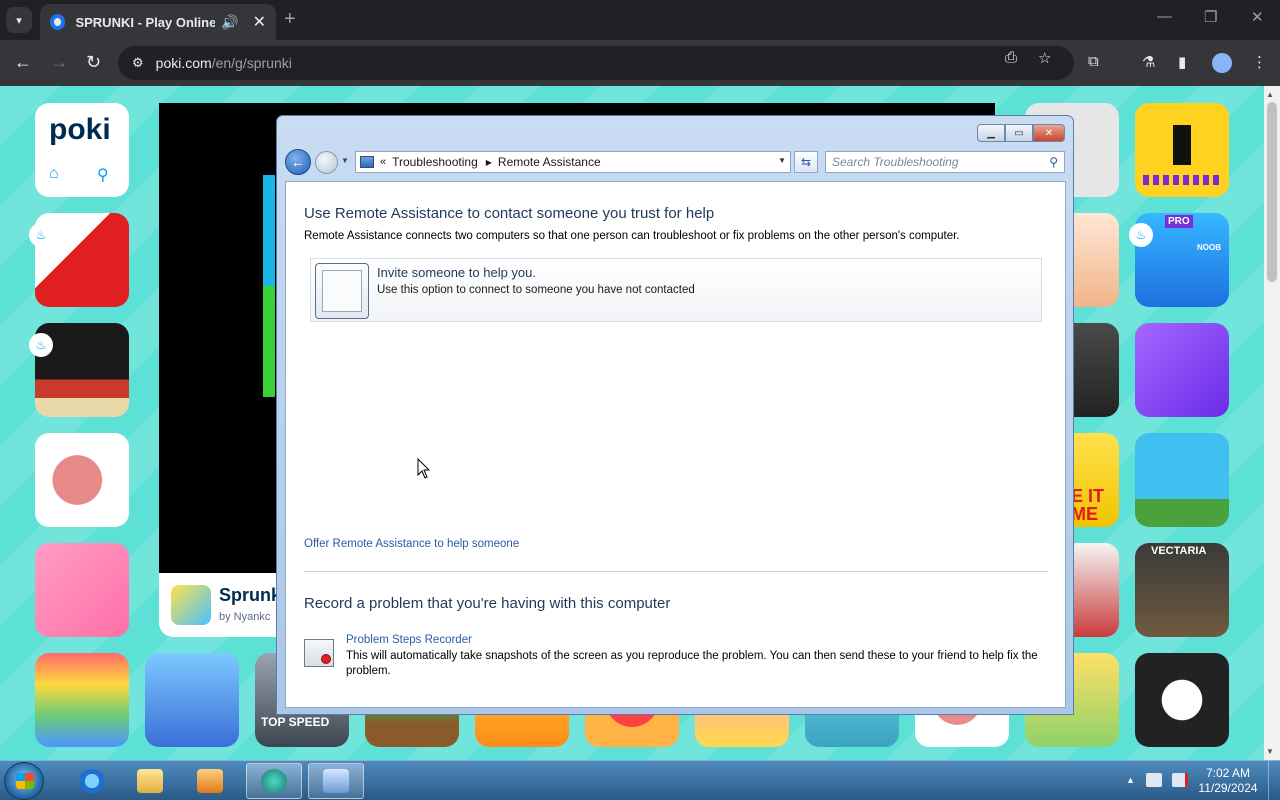  I want to click on clock-date: 11/29/2024, so click(1228, 788).